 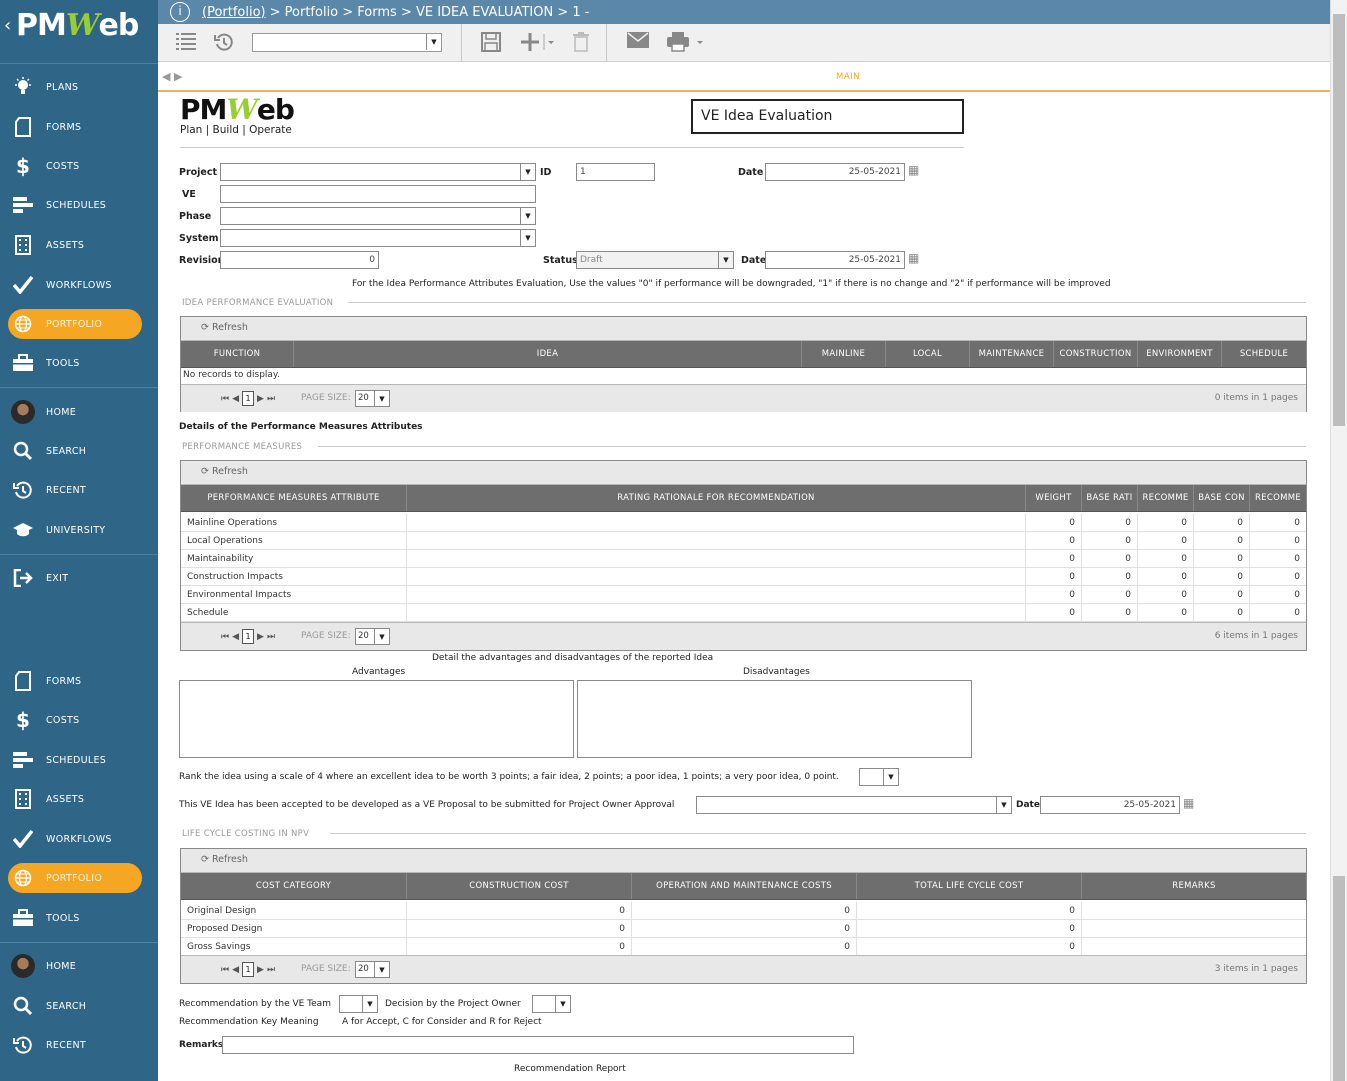 What do you see at coordinates (1338, 540) in the screenshot?
I see `scrollbar` at bounding box center [1338, 540].